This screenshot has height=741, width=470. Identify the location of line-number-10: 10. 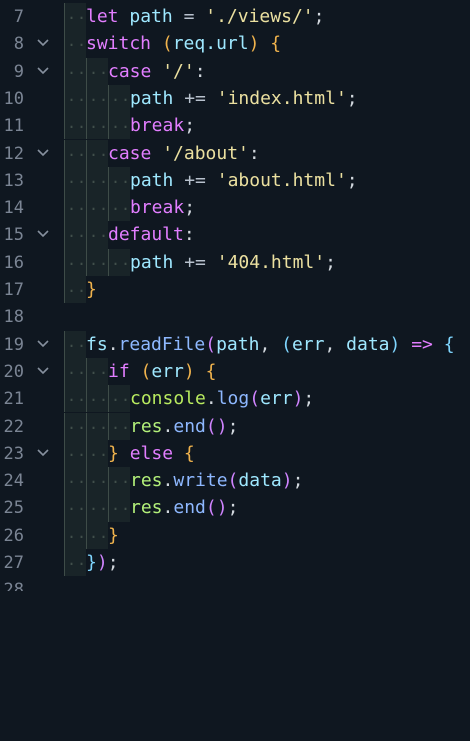
(13, 98).